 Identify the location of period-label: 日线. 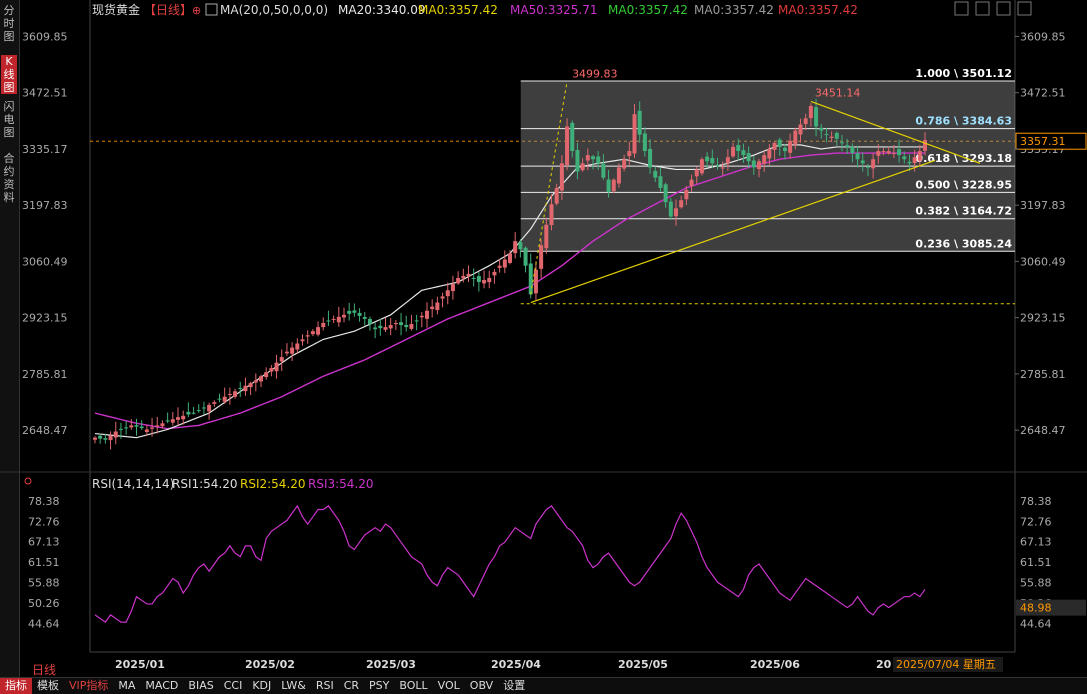
(44, 669).